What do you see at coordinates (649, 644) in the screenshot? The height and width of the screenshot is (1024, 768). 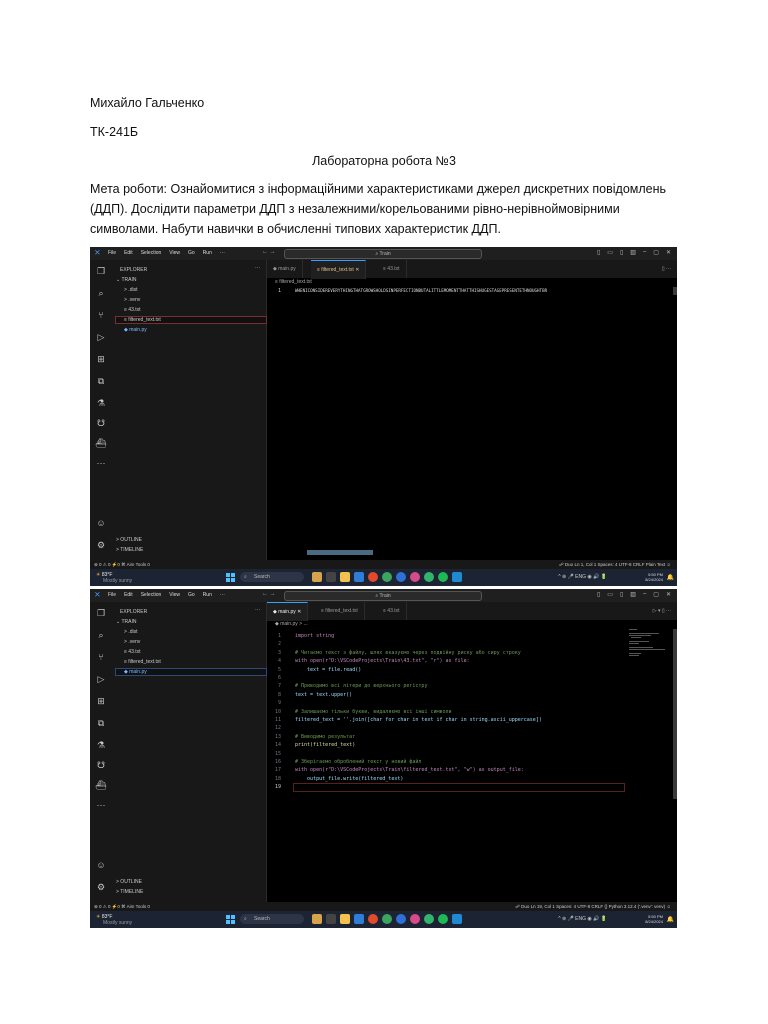 I see `minimap` at bounding box center [649, 644].